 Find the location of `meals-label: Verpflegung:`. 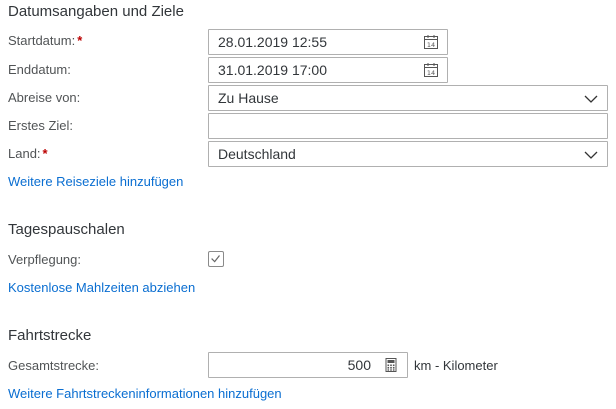

meals-label: Verpflegung: is located at coordinates (45, 259).